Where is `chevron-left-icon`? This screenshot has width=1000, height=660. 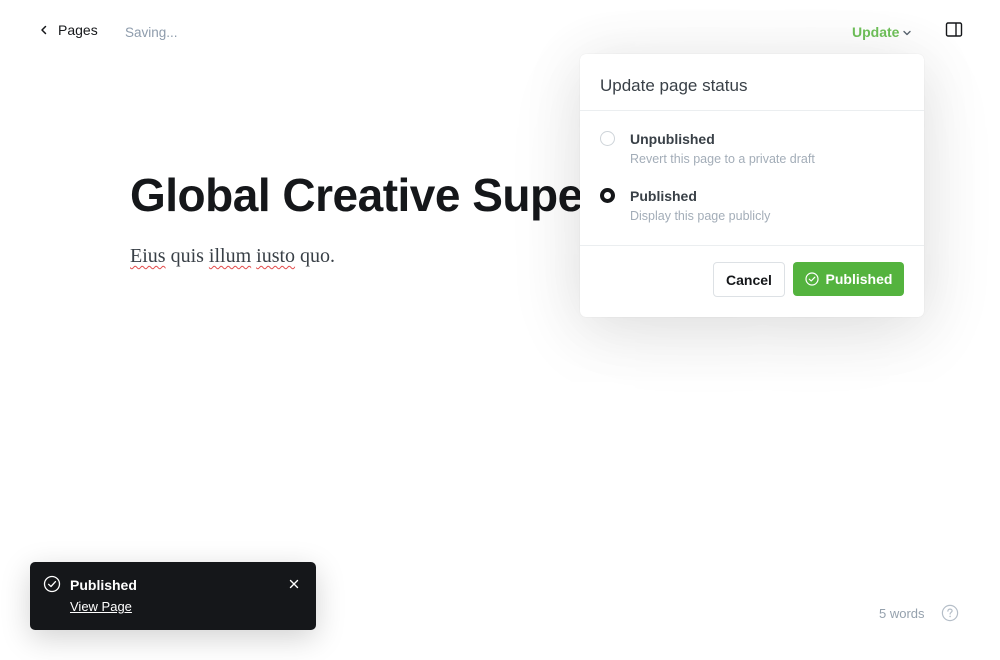
chevron-left-icon is located at coordinates (44, 30).